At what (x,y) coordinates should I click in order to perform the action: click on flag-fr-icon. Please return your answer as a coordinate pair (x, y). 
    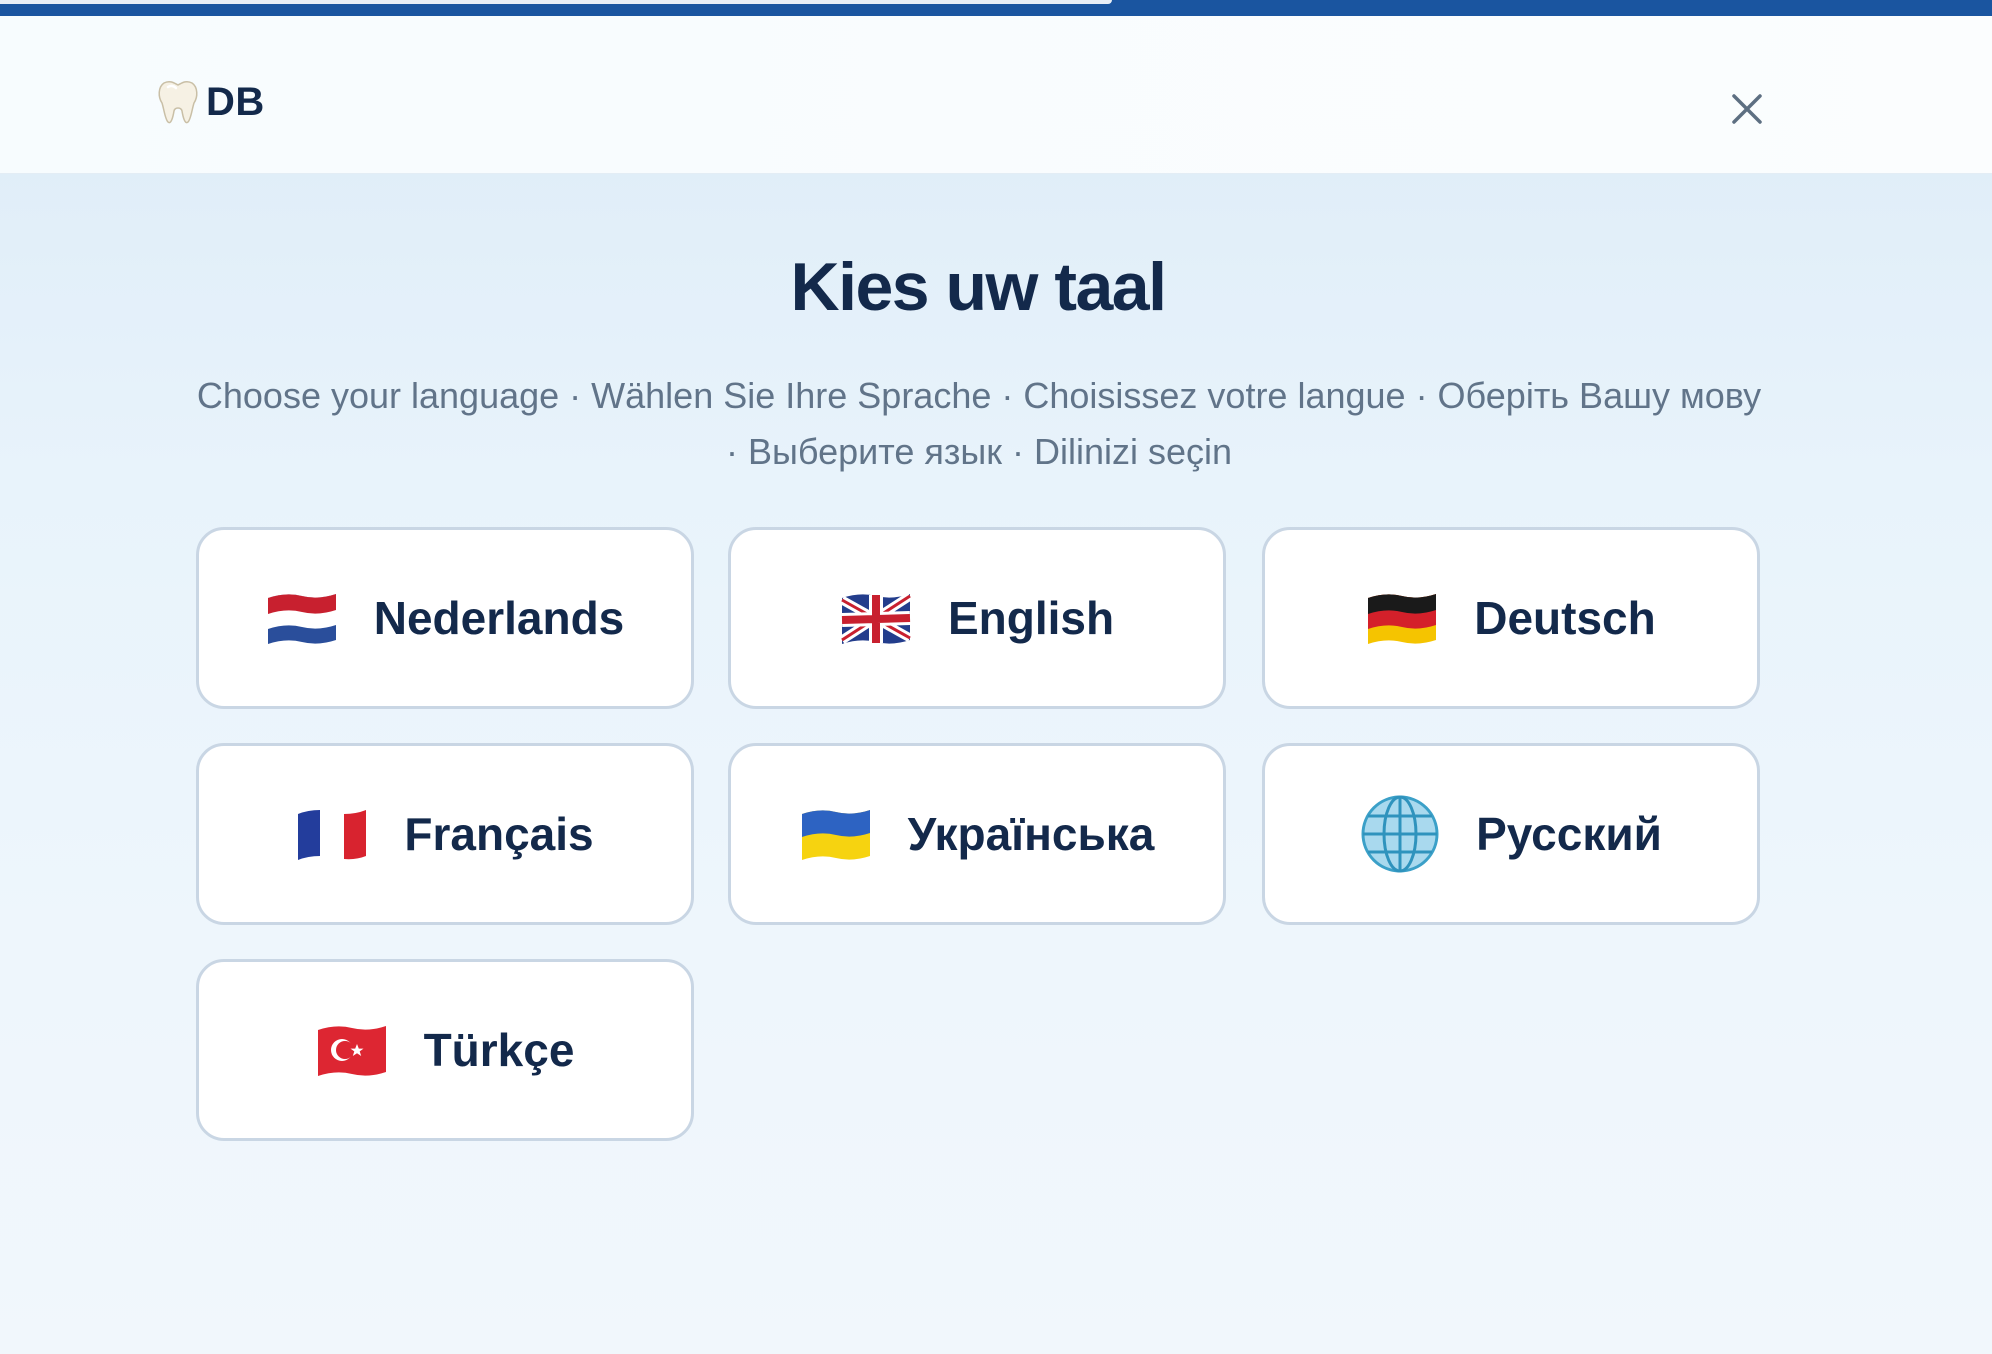
    Looking at the image, I should click on (332, 834).